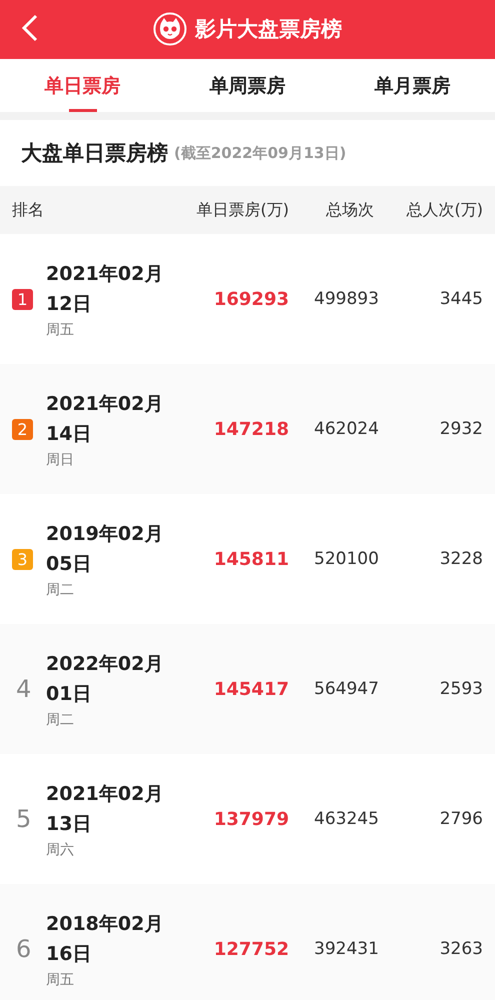 The image size is (495, 1000). What do you see at coordinates (247, 85) in the screenshot?
I see `tab: 单周票房` at bounding box center [247, 85].